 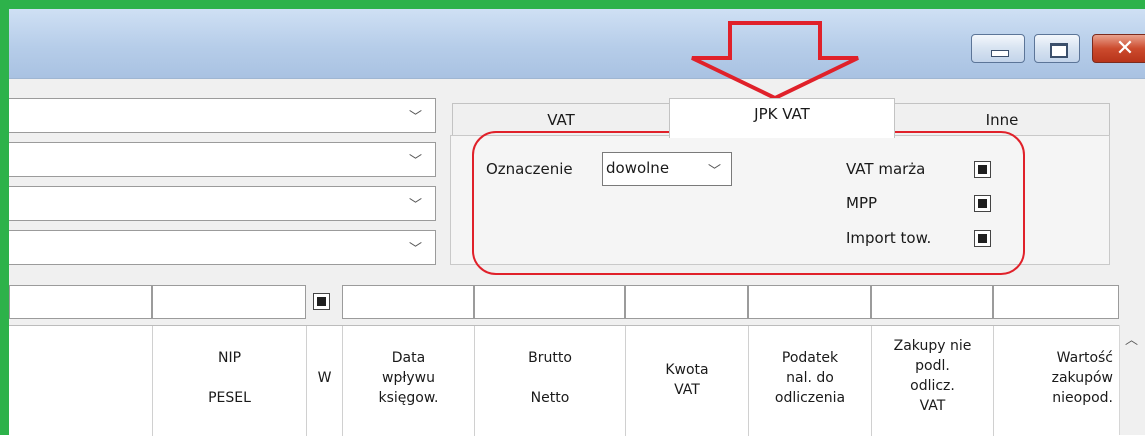 I want to click on column-header-brutto: Brutto Netto, so click(x=549, y=381).